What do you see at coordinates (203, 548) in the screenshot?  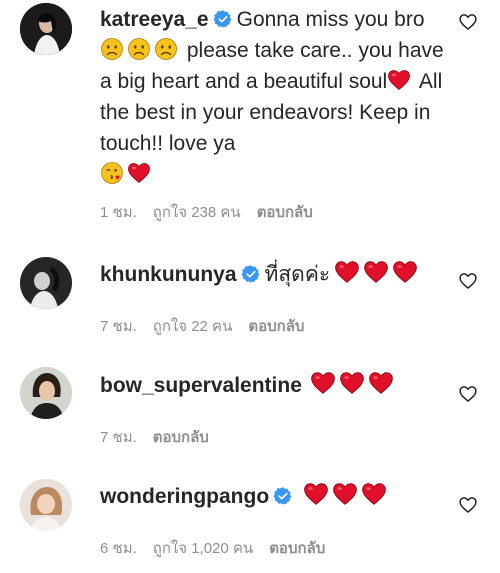 I see `comment-likes: ถูกใจ 1,020 คน` at bounding box center [203, 548].